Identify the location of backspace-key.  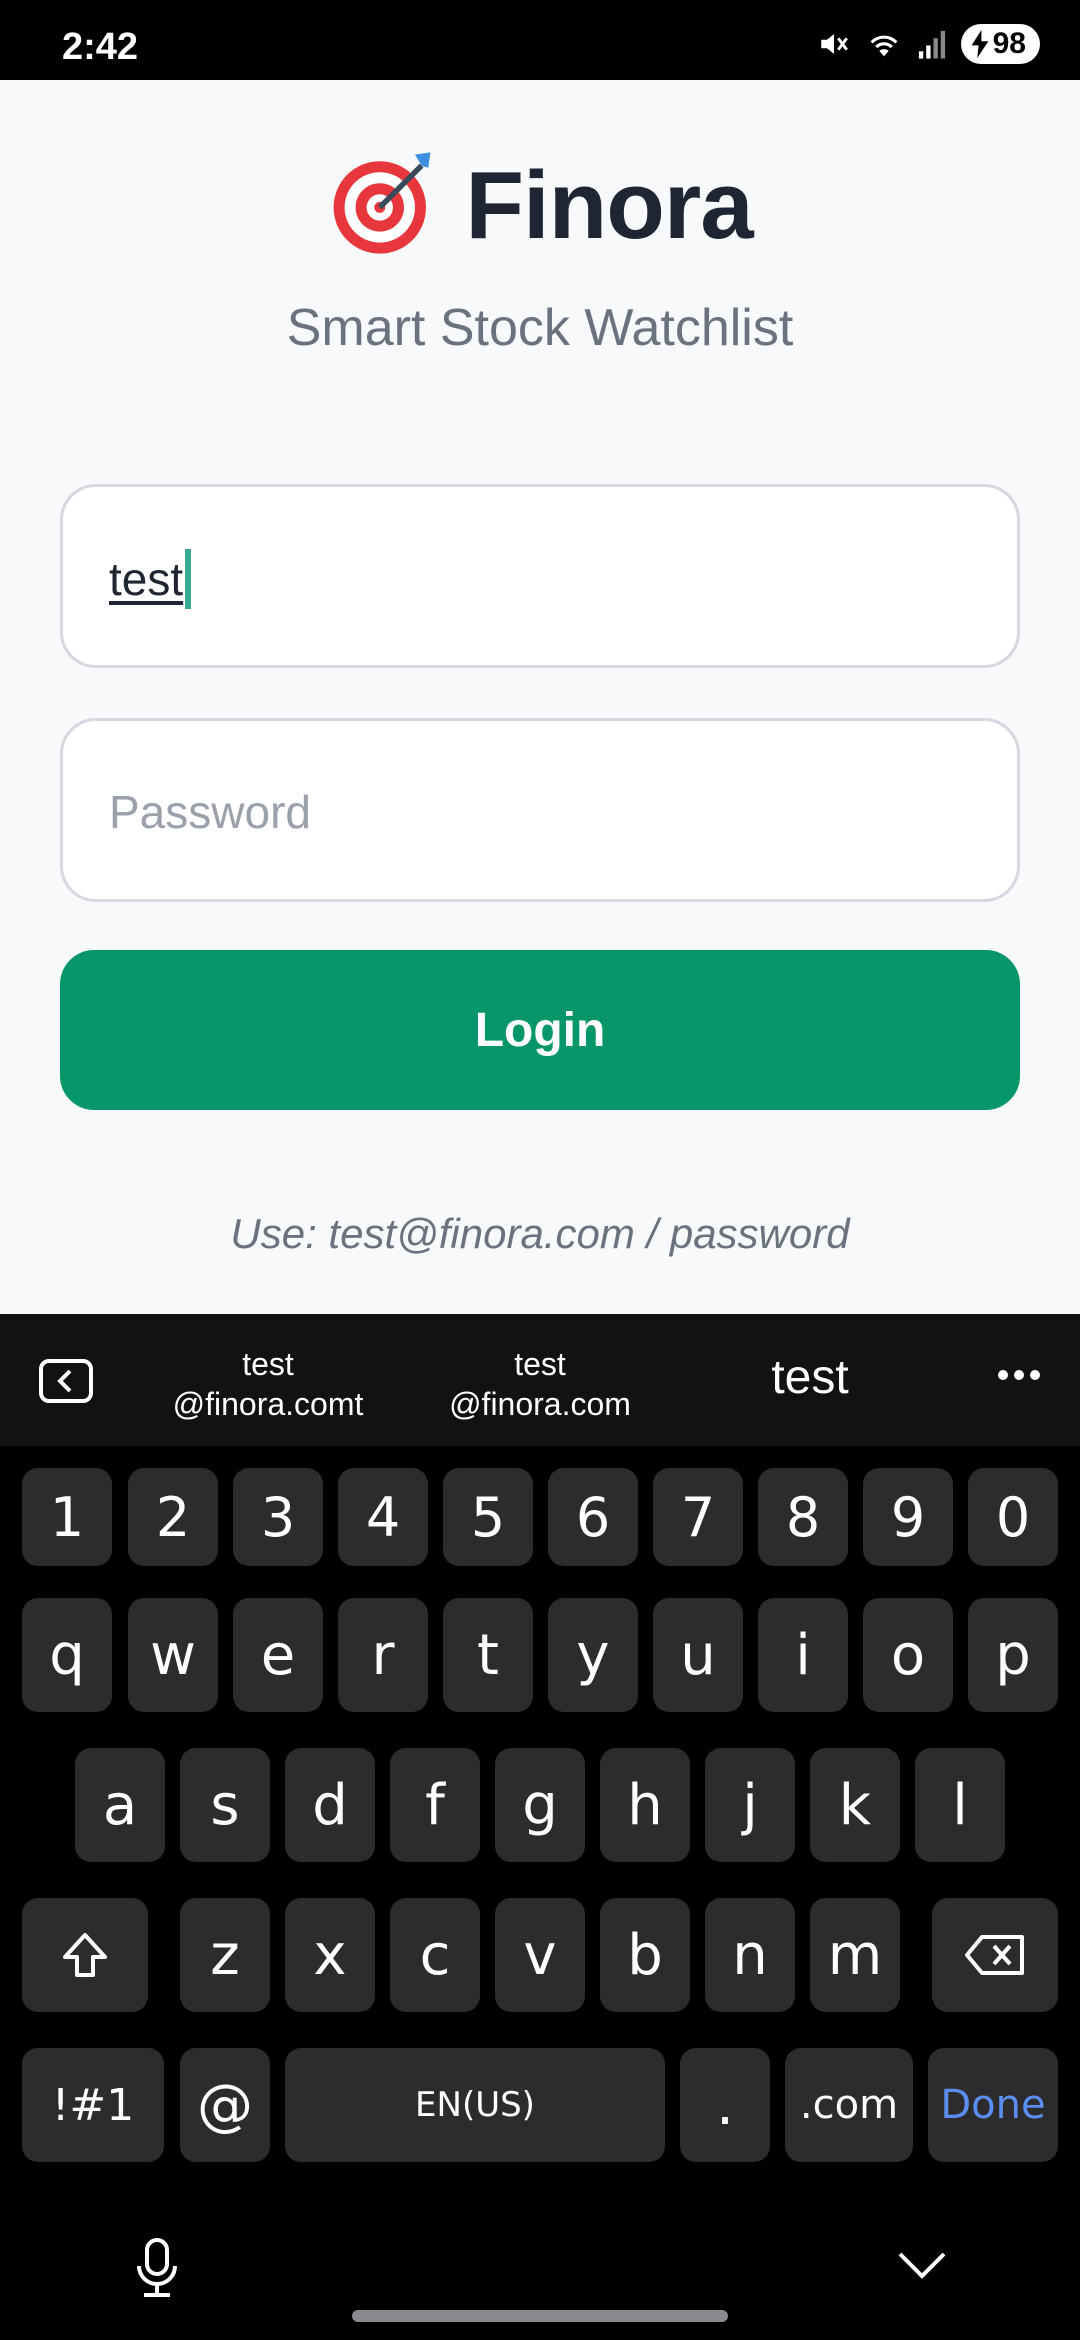
(995, 1955).